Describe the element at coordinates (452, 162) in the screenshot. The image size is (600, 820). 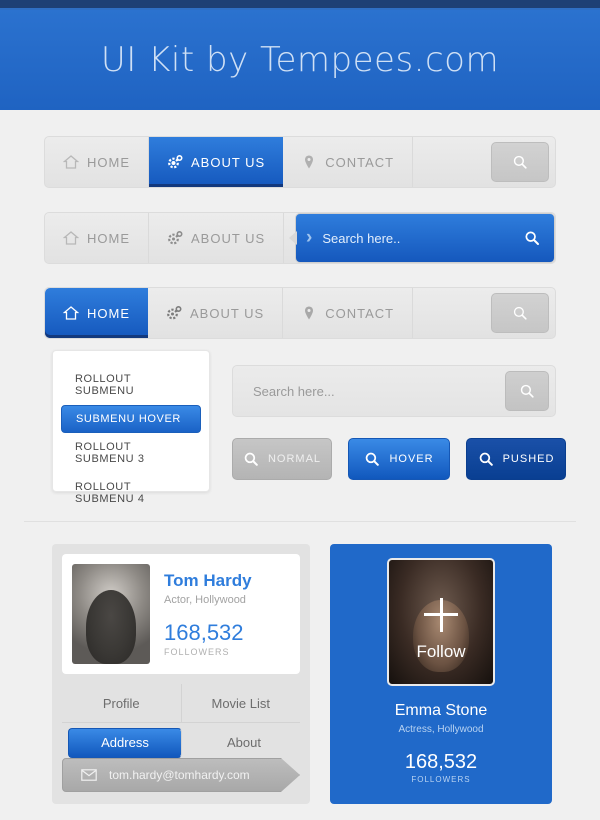
I see `nav1-spacer` at that location.